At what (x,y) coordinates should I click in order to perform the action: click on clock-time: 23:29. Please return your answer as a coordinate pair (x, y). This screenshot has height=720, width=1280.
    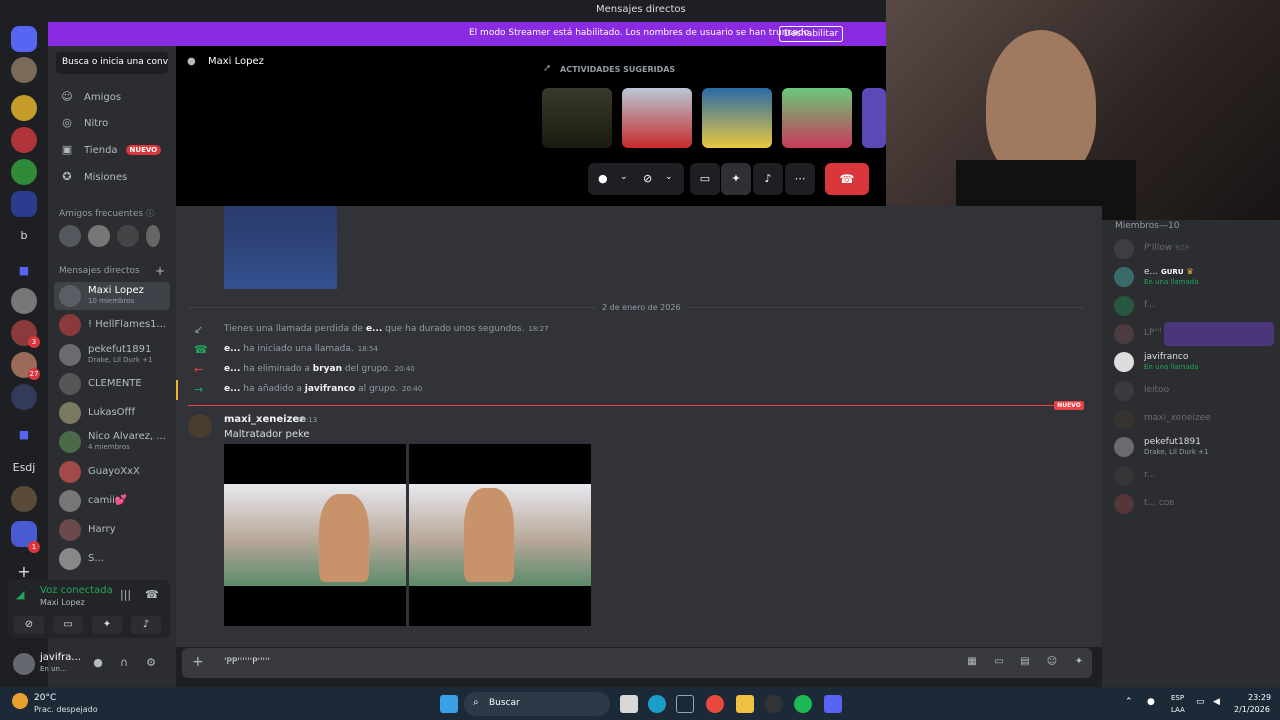
    Looking at the image, I should click on (1259, 697).